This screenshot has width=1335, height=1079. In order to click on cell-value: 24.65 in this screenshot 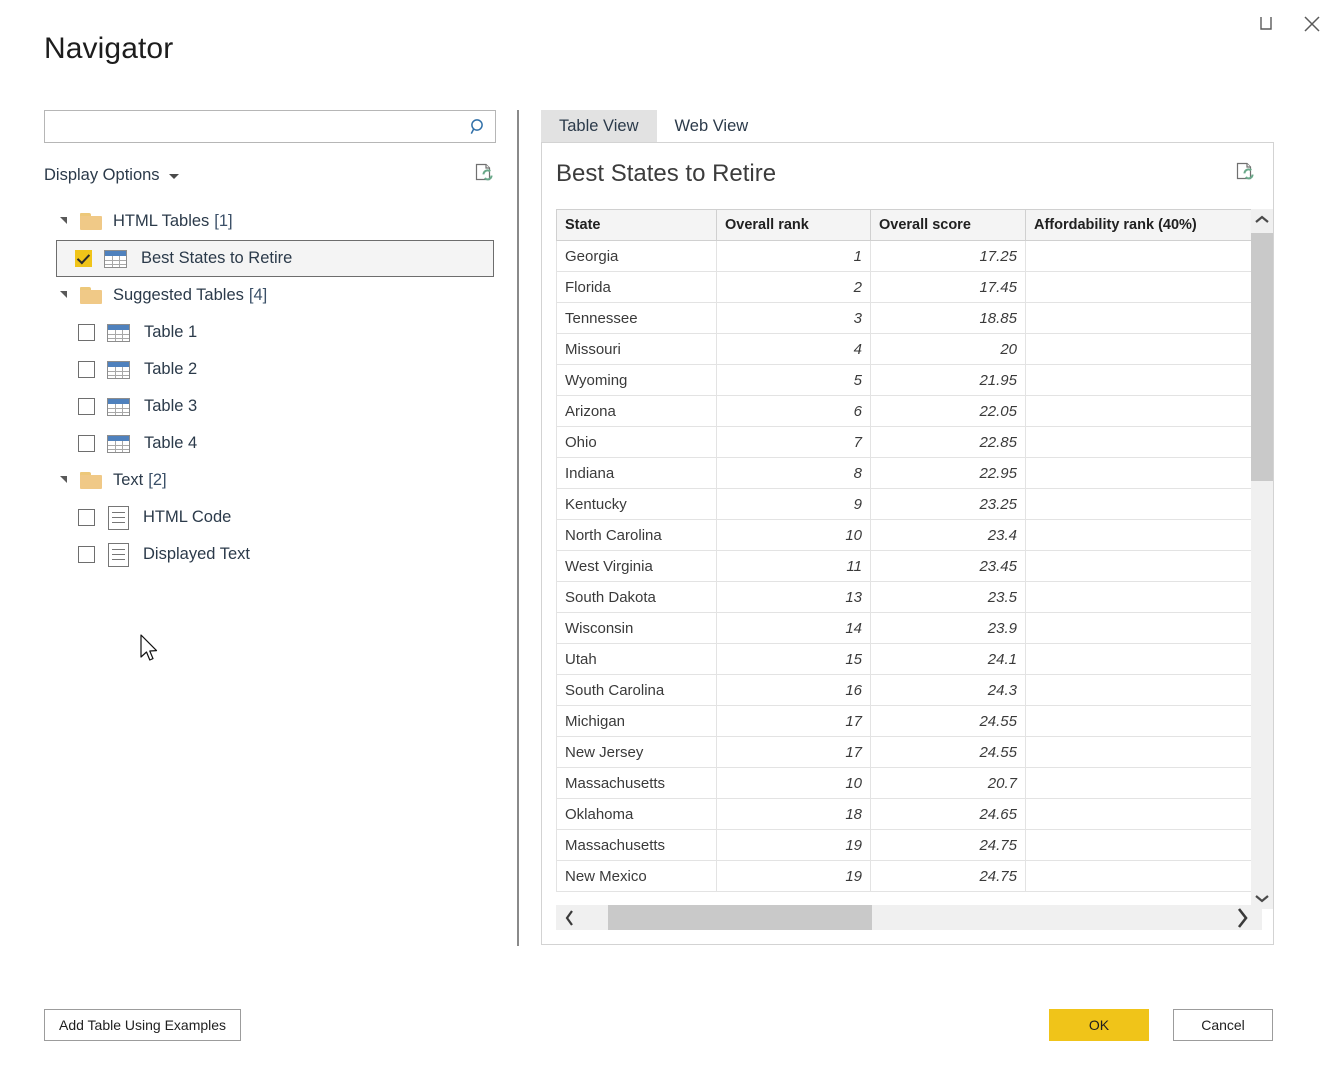, I will do `click(948, 814)`.